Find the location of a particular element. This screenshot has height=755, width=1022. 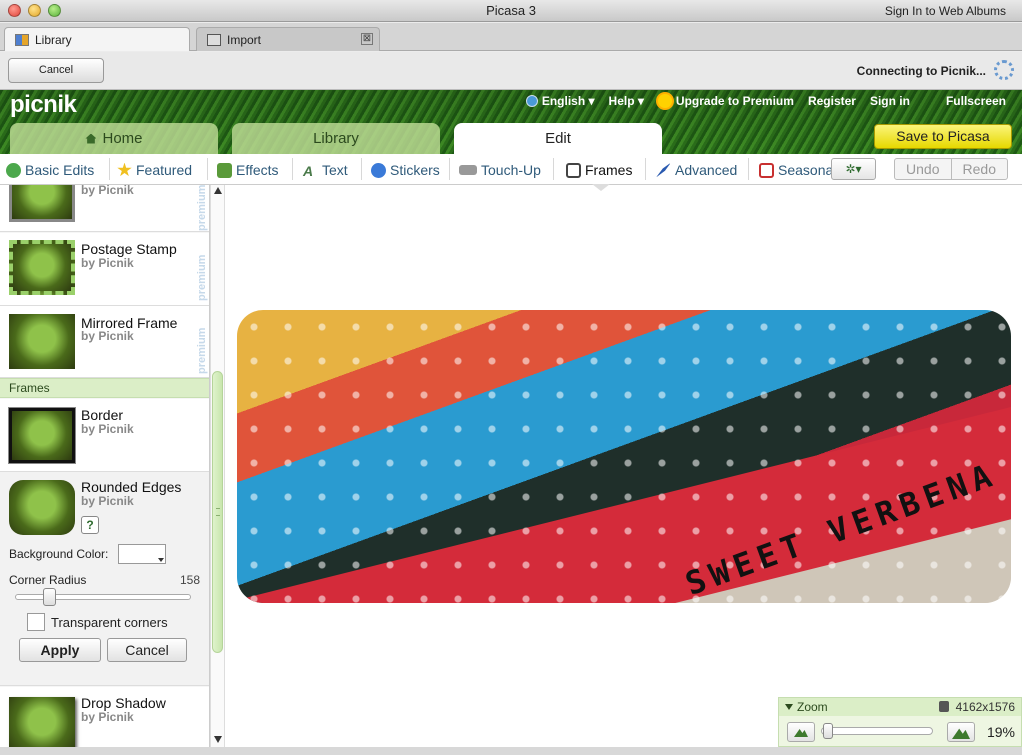

background-color-picker is located at coordinates (142, 554).